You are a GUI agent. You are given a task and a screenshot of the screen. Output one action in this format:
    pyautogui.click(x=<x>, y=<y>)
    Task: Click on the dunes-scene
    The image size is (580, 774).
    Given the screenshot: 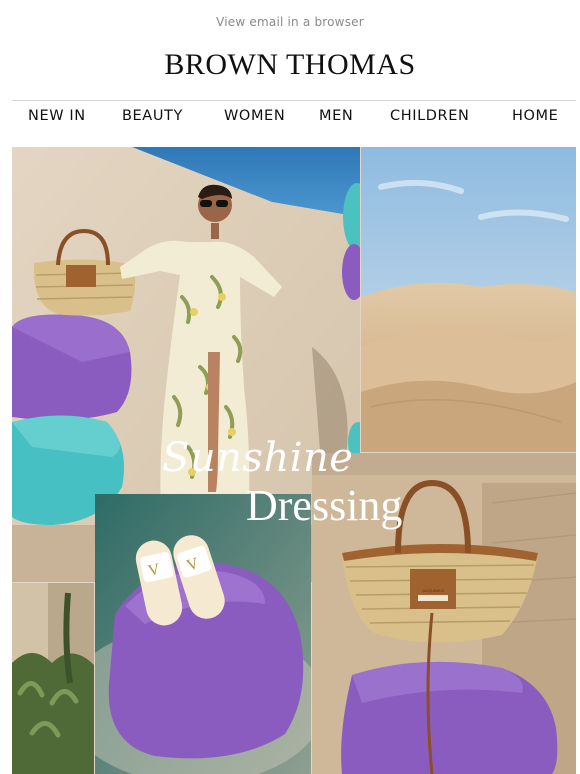 What is the action you would take?
    pyautogui.click(x=468, y=299)
    